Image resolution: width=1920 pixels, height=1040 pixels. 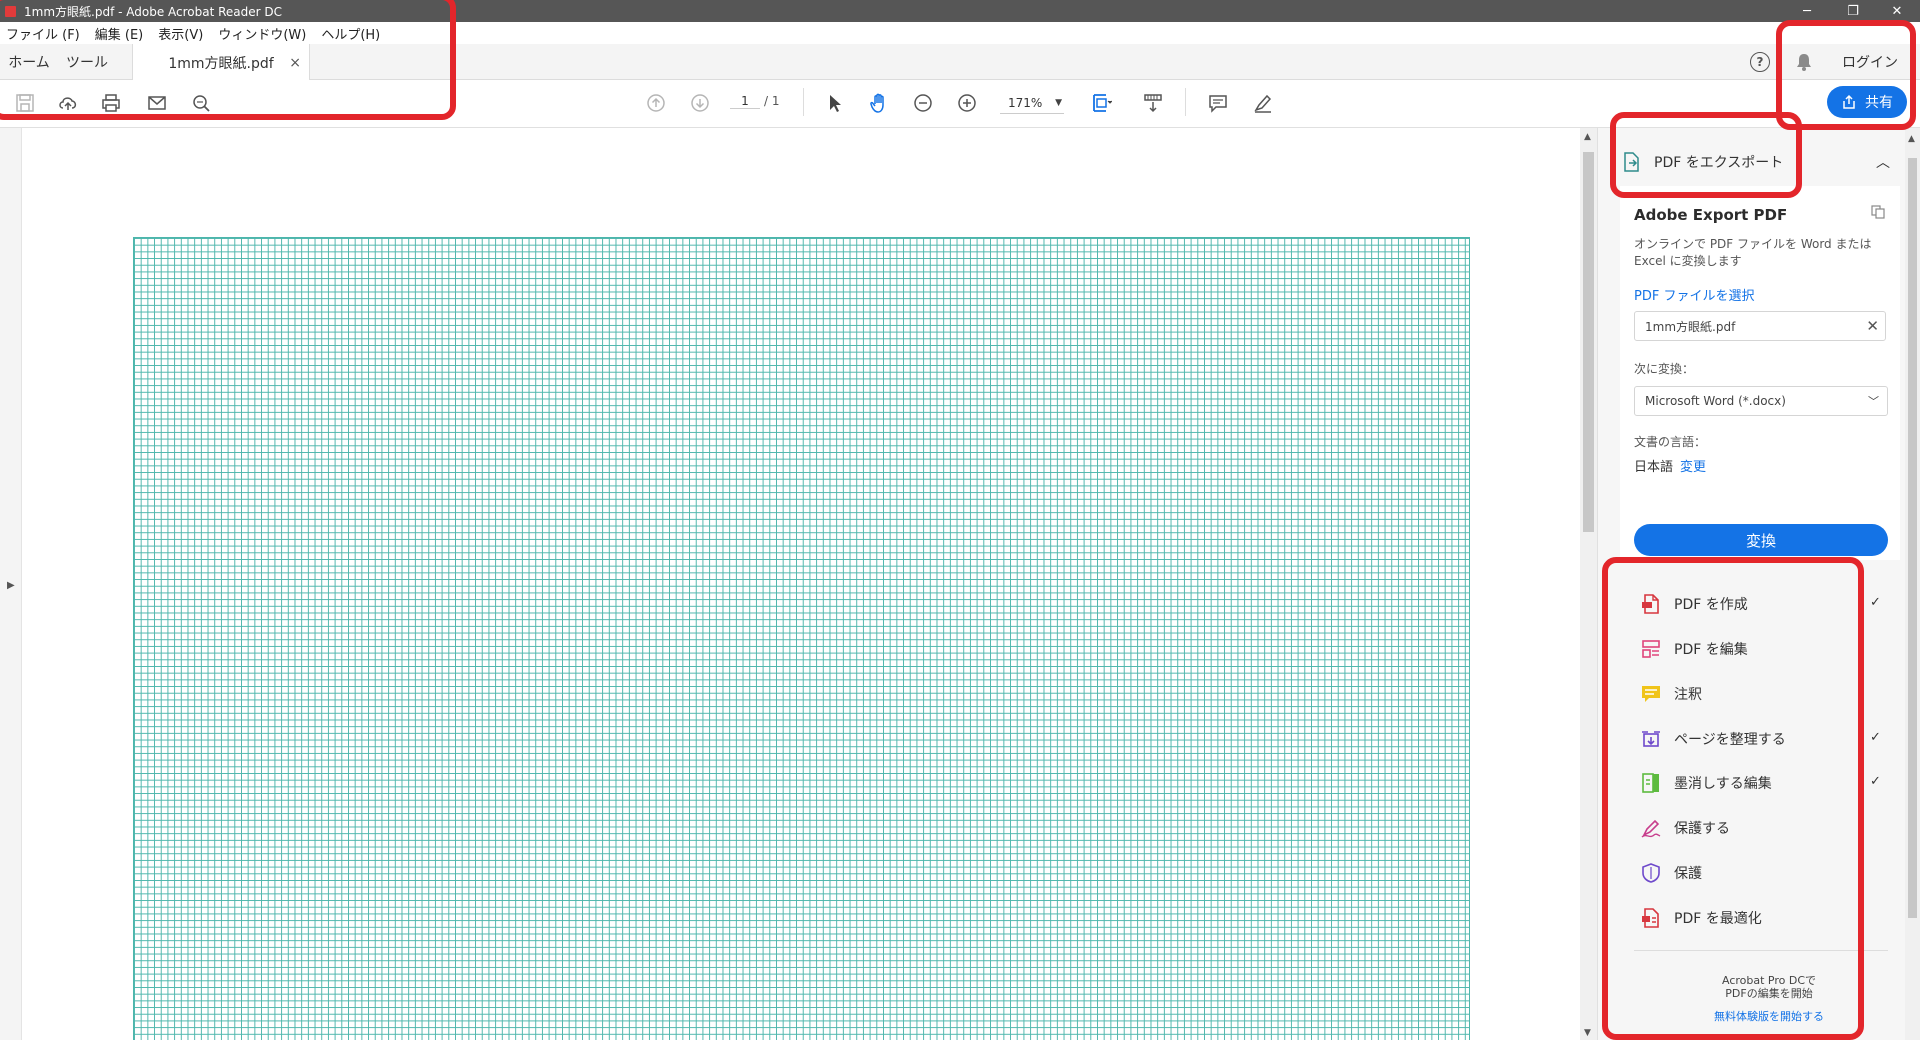 I want to click on email-icon, so click(x=157, y=103).